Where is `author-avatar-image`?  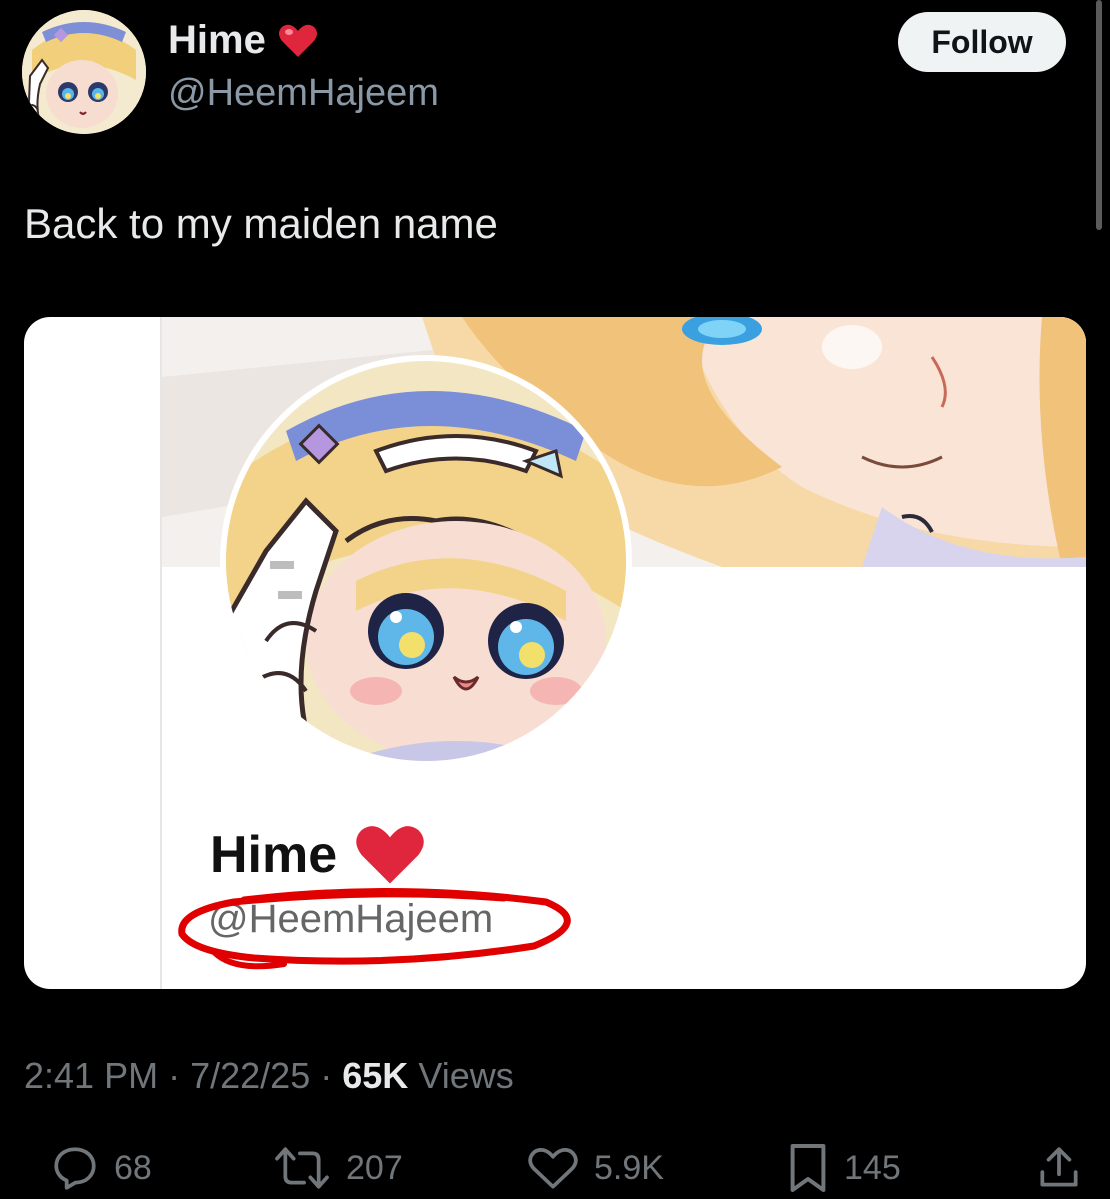
author-avatar-image is located at coordinates (84, 72).